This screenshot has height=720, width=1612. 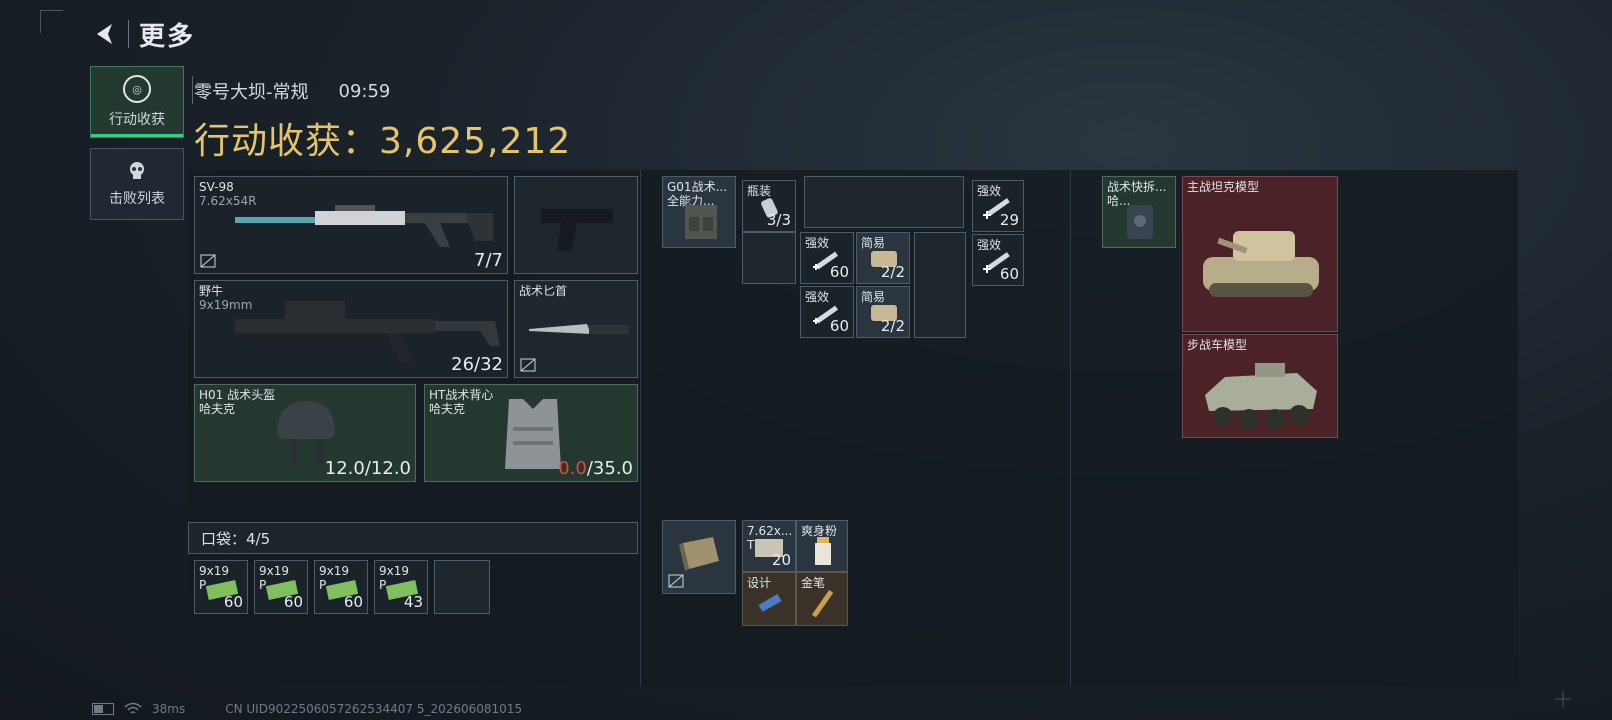 What do you see at coordinates (781, 560) in the screenshot?
I see `item-count: 20` at bounding box center [781, 560].